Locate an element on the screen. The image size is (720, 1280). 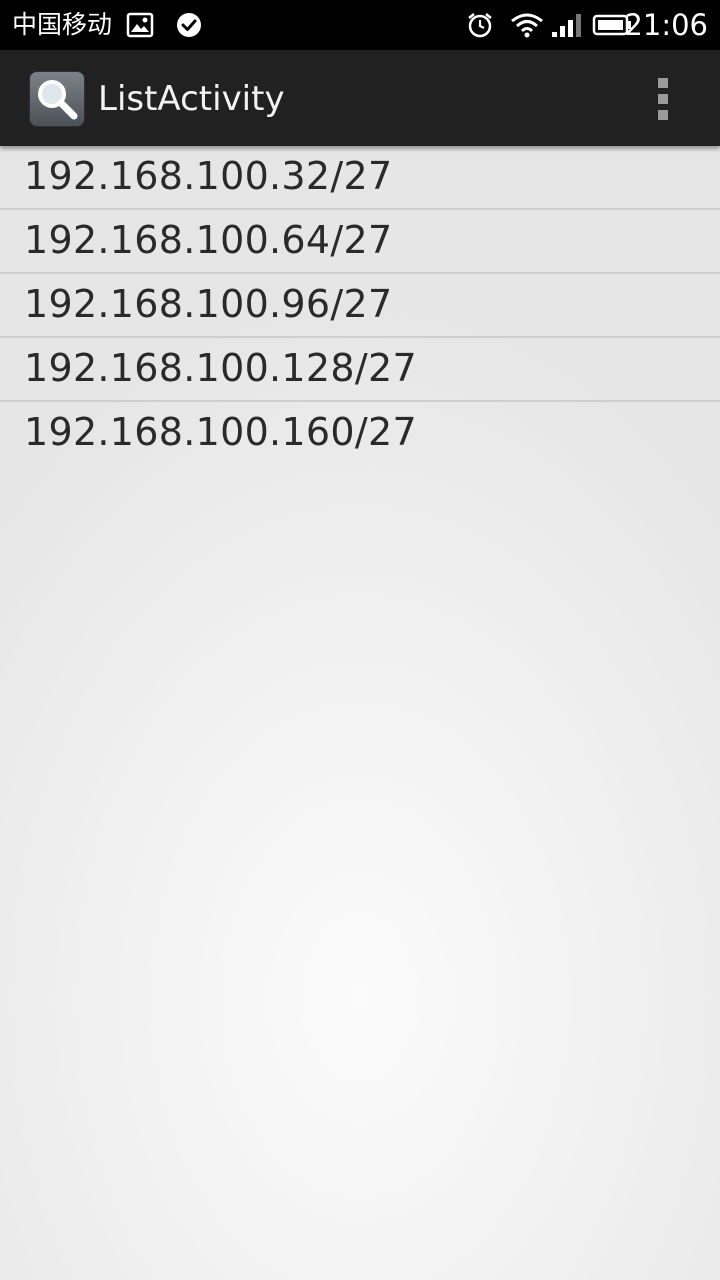
list-item-label: 192.168.100.128/27 is located at coordinates (220, 368).